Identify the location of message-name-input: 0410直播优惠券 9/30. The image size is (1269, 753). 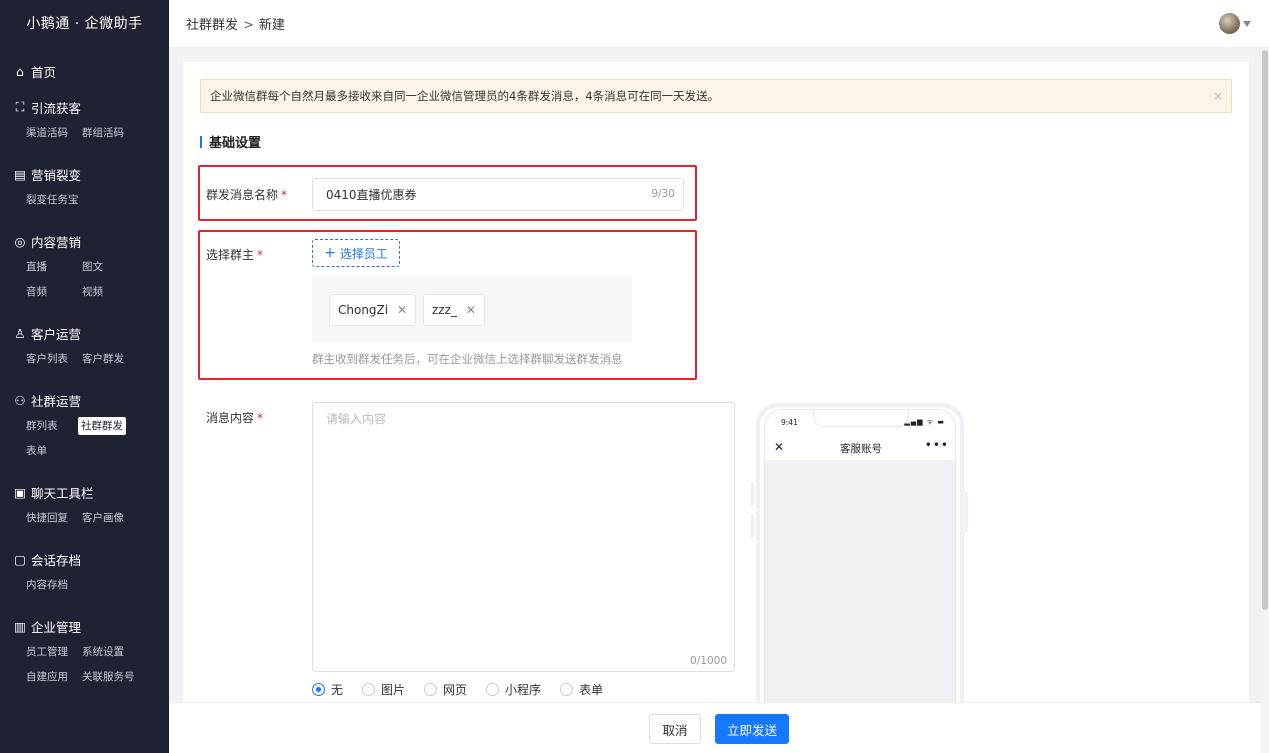
(498, 194).